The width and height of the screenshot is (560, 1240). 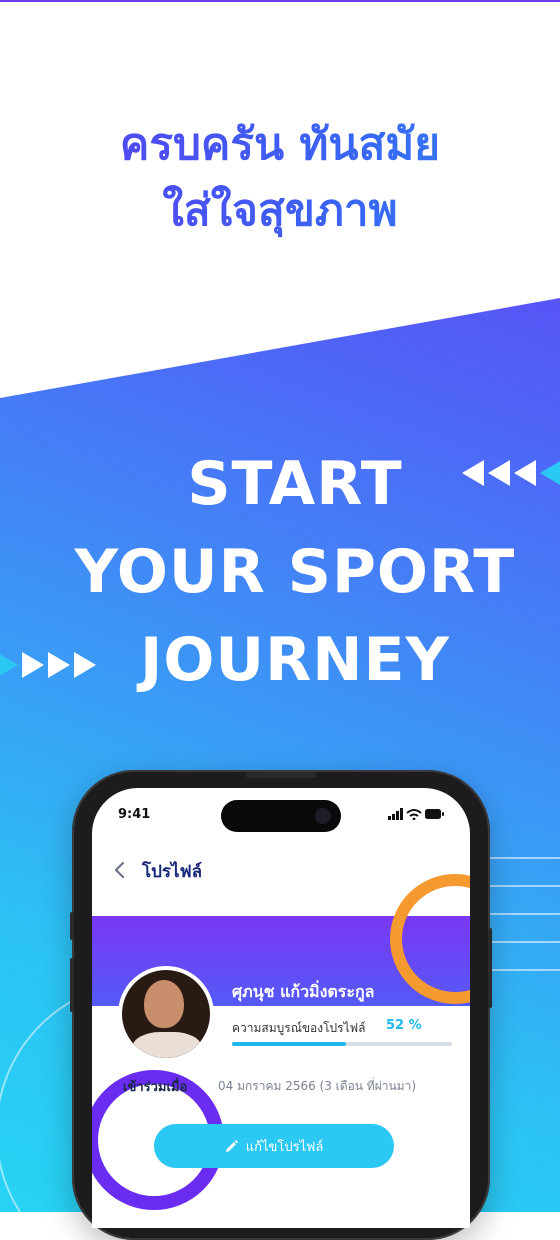 What do you see at coordinates (299, 1028) in the screenshot?
I see `profile-completeness-label: ความสมบูรณ์ของโปรไฟล์` at bounding box center [299, 1028].